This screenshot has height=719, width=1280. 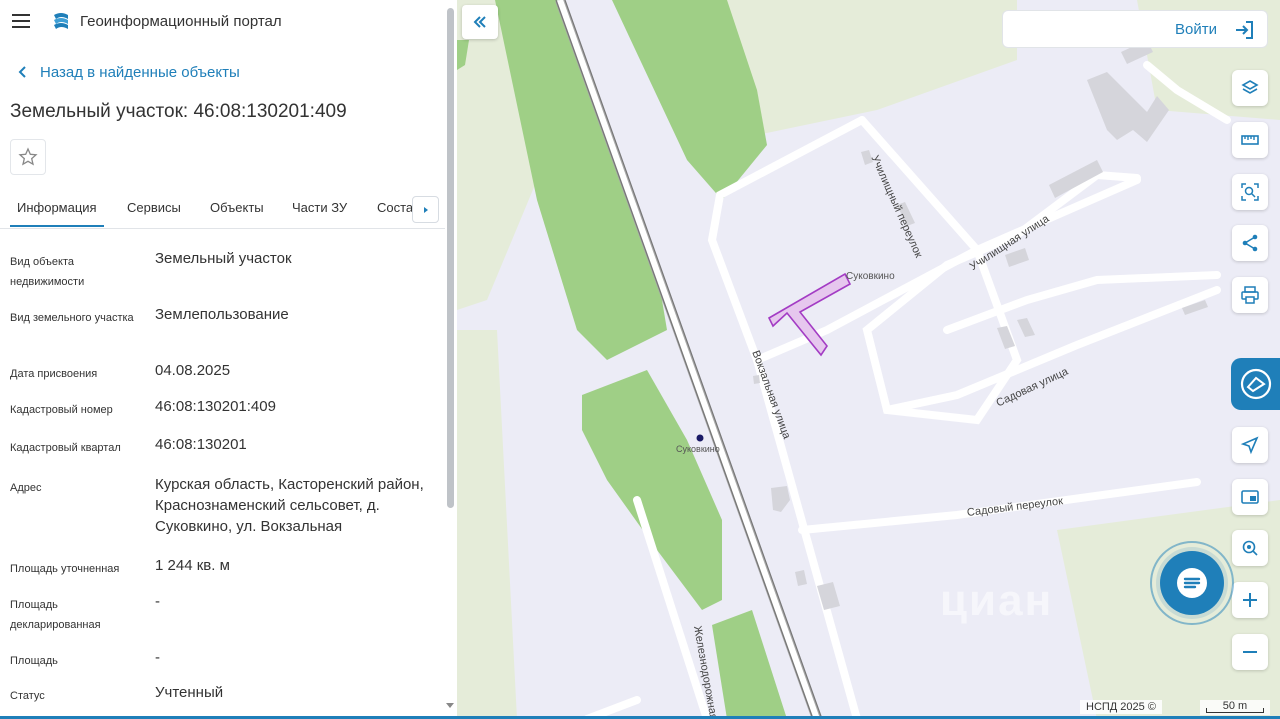 I want to click on location-search-icon, so click(x=1250, y=548).